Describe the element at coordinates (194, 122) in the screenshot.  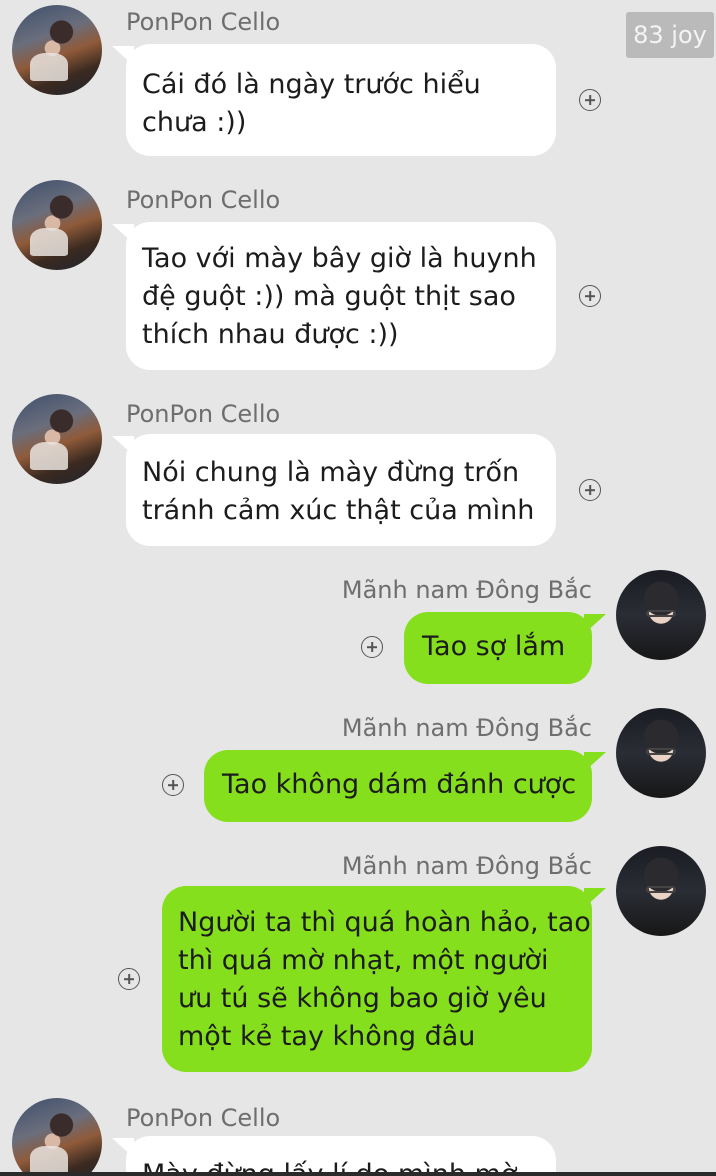
I see `message-line: chưa :))` at that location.